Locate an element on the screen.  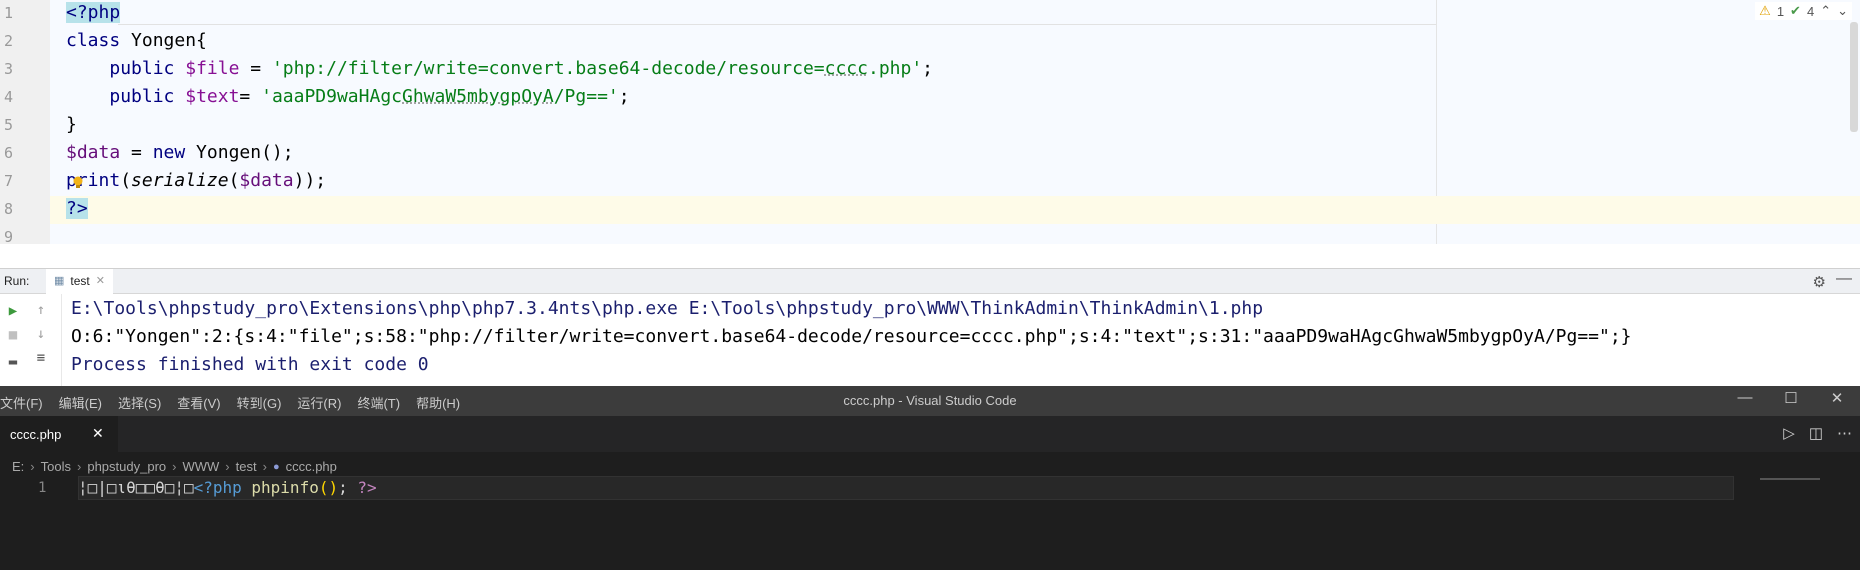
layout-icon: ▬ is located at coordinates (13, 362).